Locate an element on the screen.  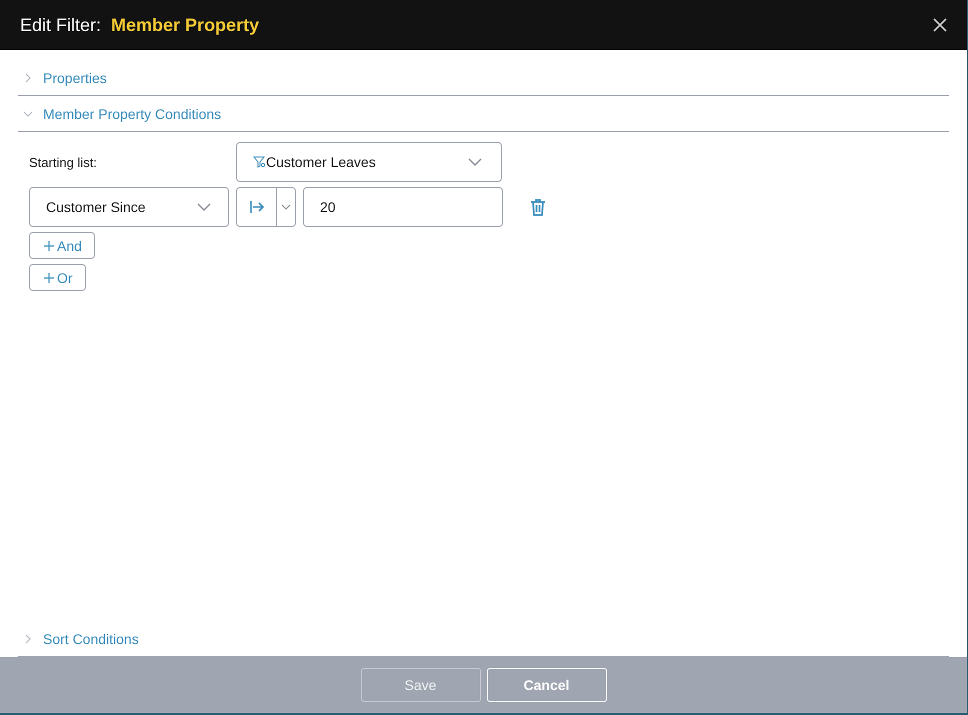
add-or-button: Or is located at coordinates (57, 277).